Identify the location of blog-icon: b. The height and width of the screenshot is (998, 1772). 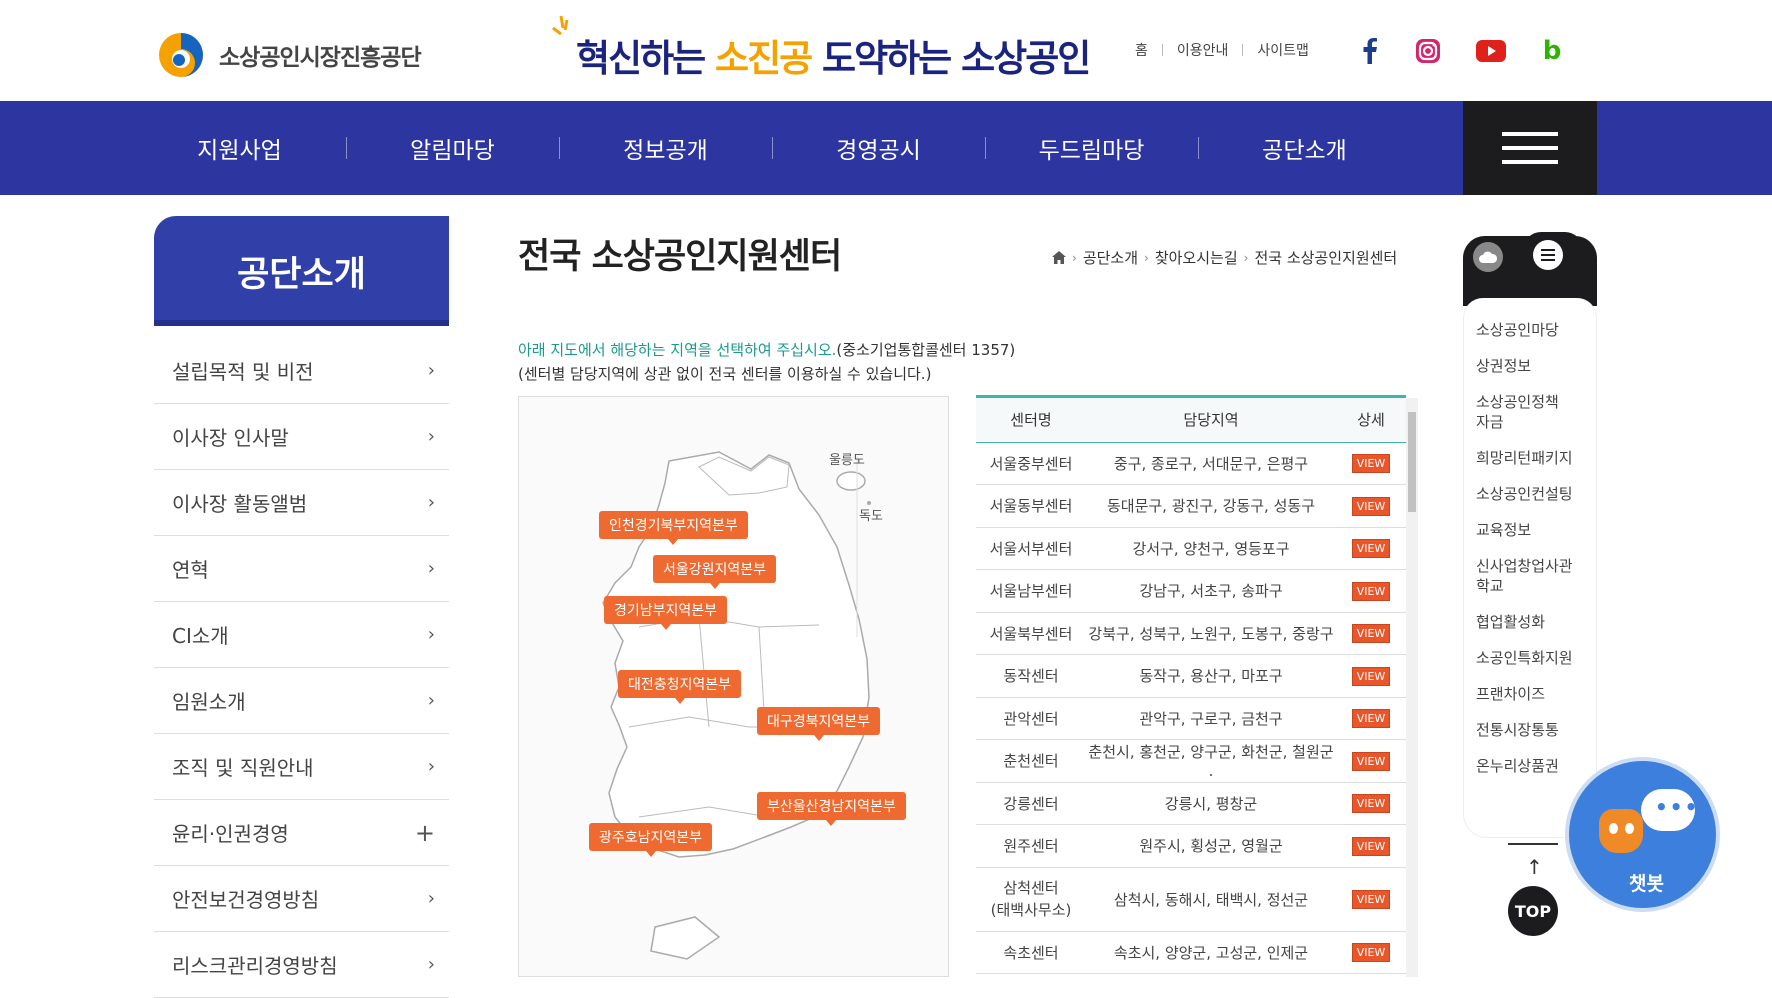
(1552, 51).